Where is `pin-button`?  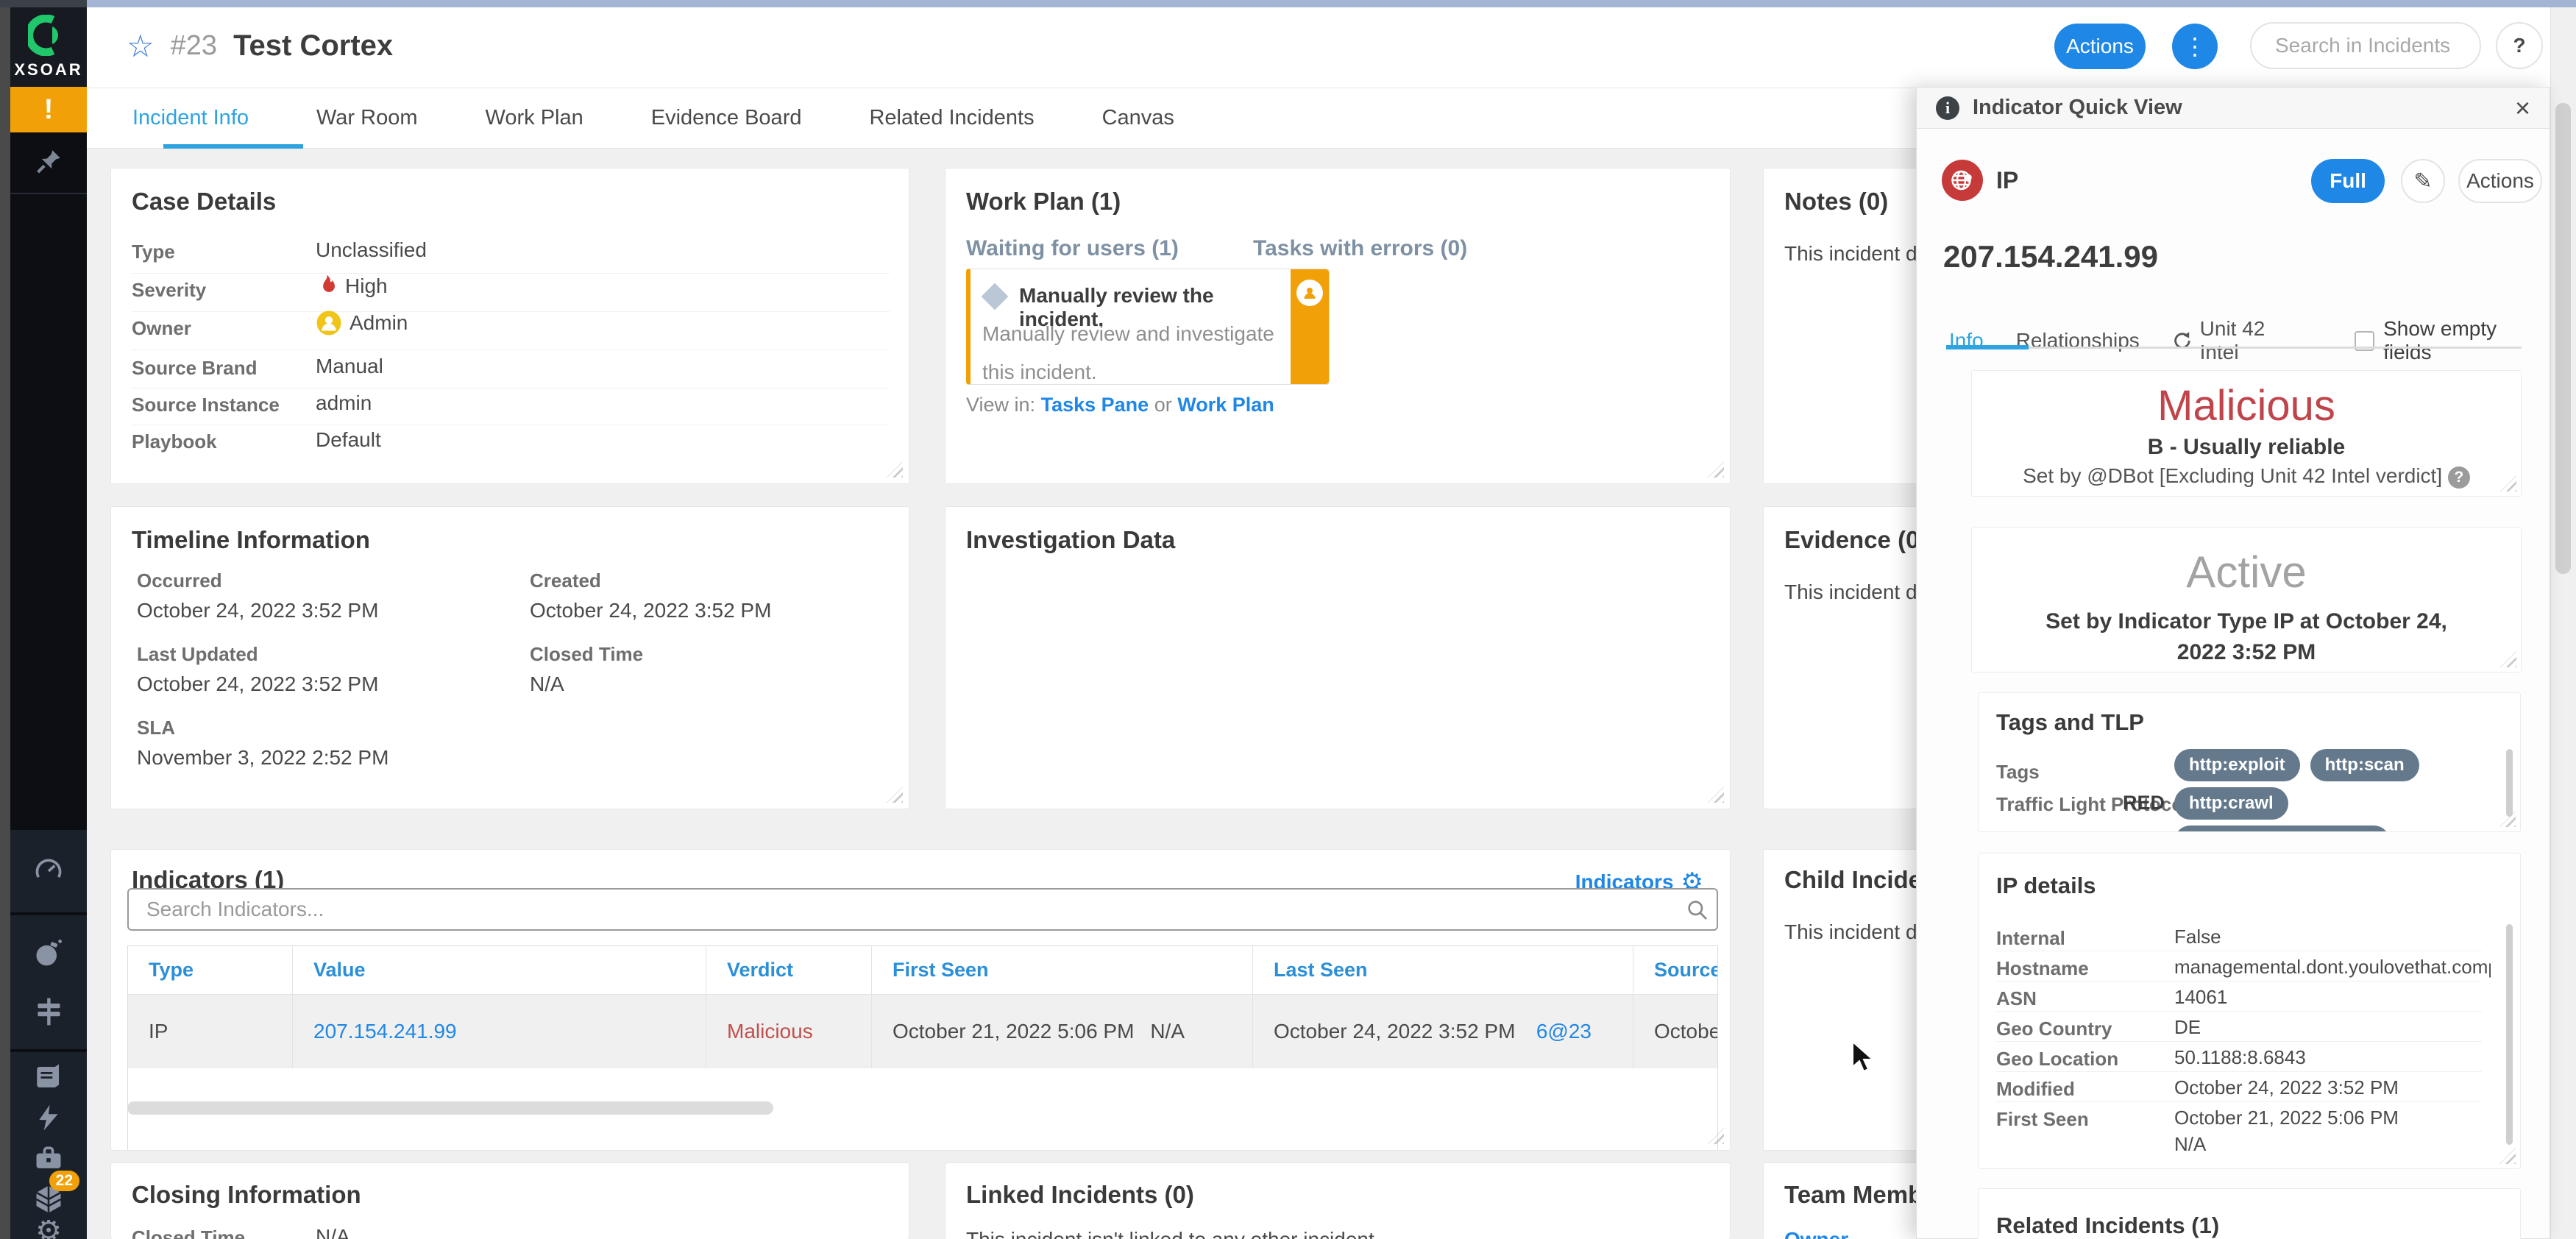 pin-button is located at coordinates (48, 161).